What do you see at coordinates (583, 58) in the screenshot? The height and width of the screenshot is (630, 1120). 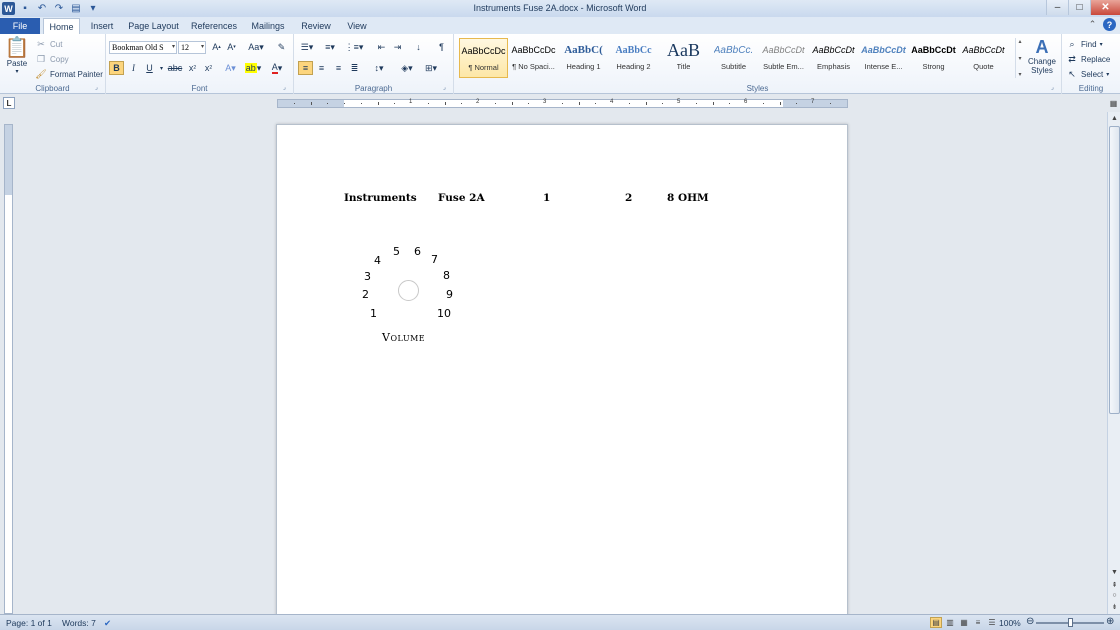 I see `style-heading-1: AaBbC( Heading 1` at bounding box center [583, 58].